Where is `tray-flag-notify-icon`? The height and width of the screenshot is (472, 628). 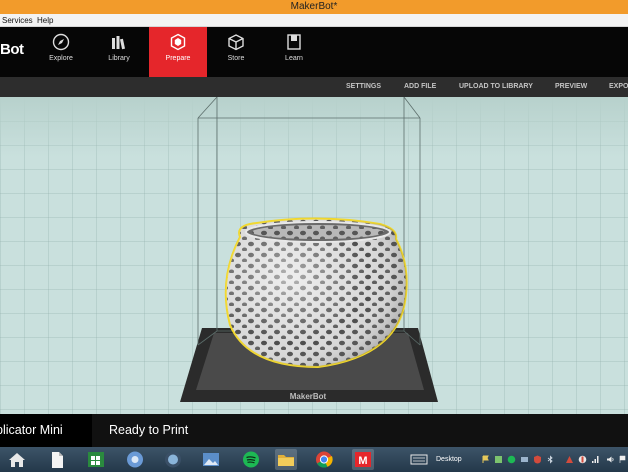 tray-flag-notify-icon is located at coordinates (622, 459).